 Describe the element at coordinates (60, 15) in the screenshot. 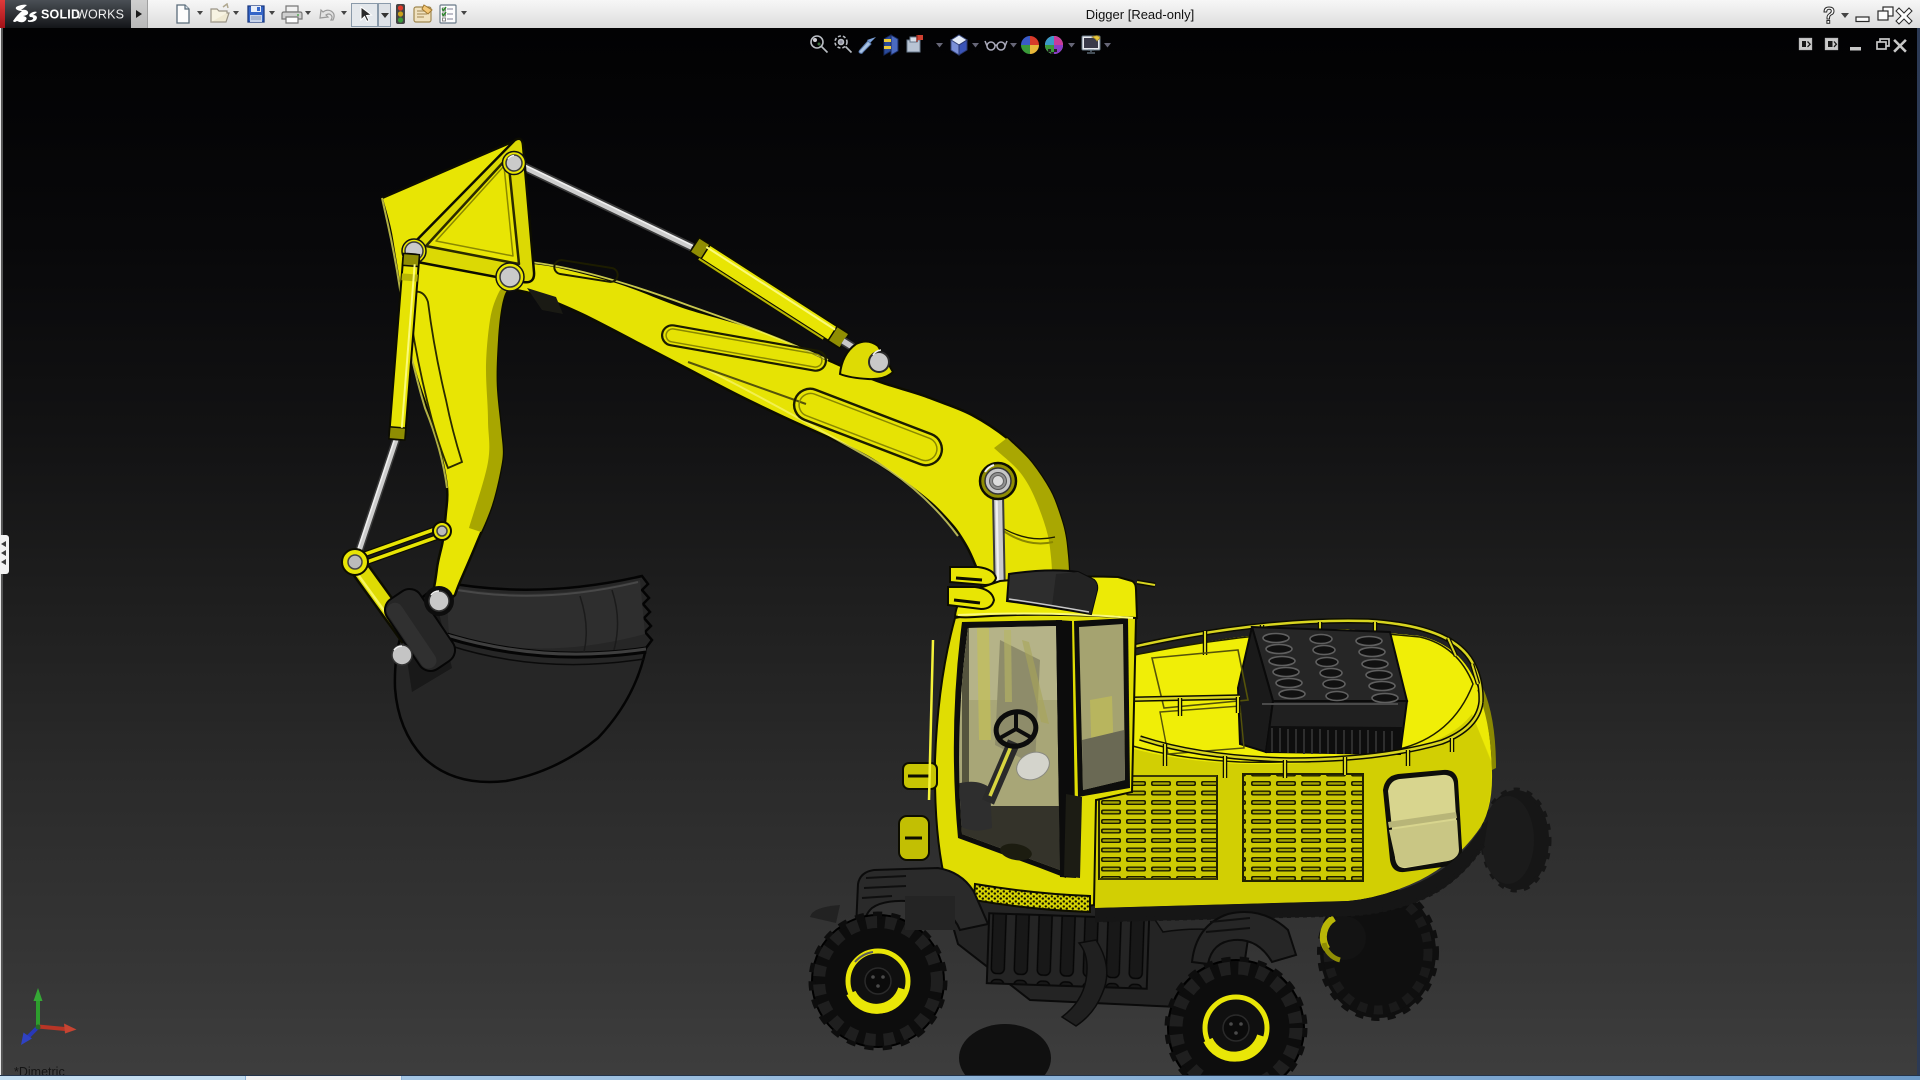

I see `svg-text: SOLID` at that location.